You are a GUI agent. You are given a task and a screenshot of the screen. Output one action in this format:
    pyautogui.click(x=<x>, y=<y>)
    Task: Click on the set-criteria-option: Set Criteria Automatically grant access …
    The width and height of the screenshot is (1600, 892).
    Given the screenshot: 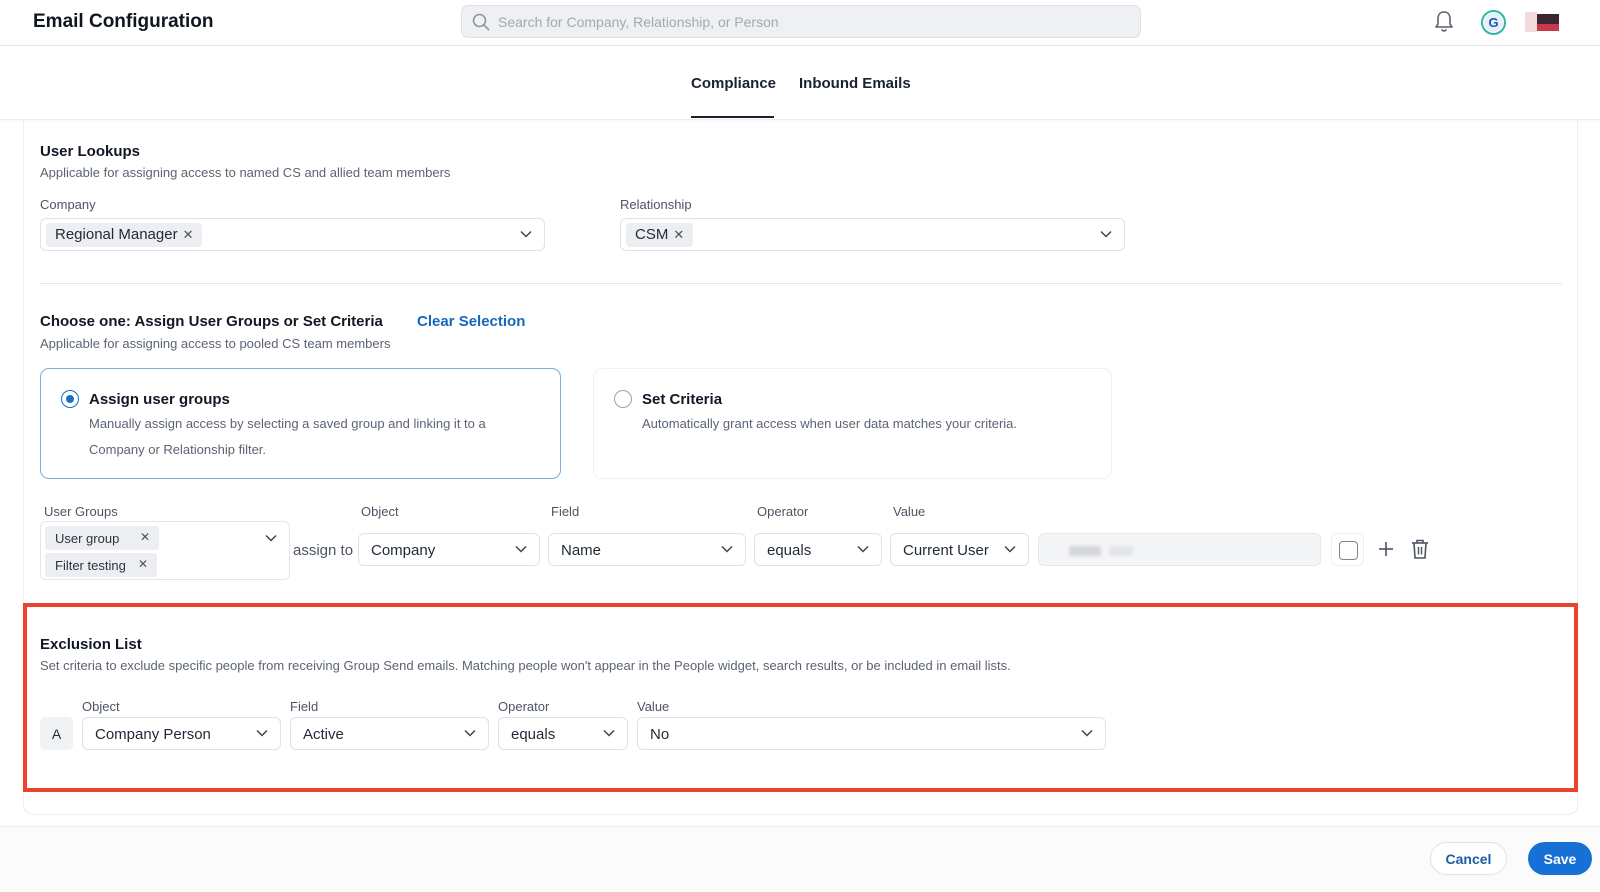 What is the action you would take?
    pyautogui.click(x=852, y=423)
    